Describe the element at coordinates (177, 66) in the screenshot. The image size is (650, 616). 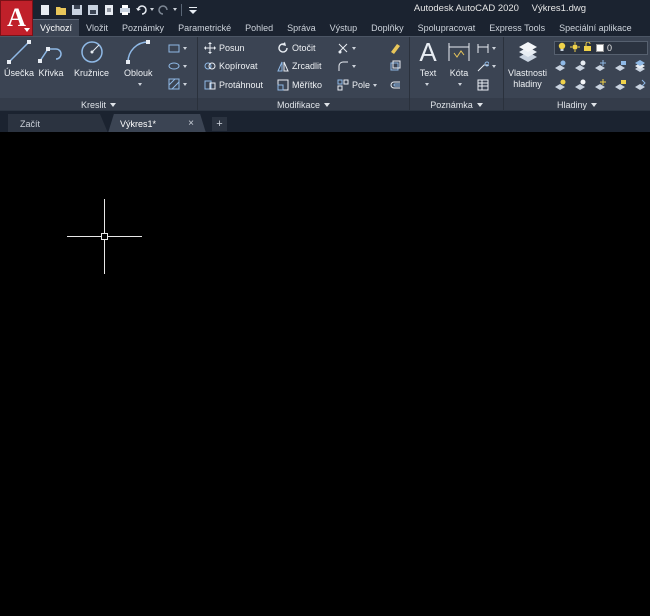
I see `ellipse-tool` at that location.